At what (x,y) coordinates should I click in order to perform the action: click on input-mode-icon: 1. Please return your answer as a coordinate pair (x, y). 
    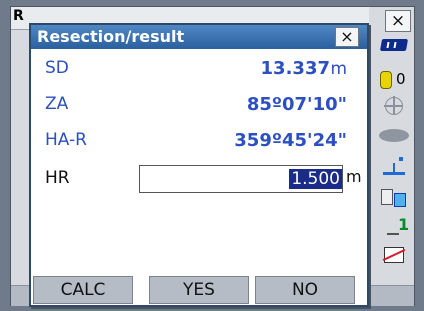
    Looking at the image, I should click on (398, 226).